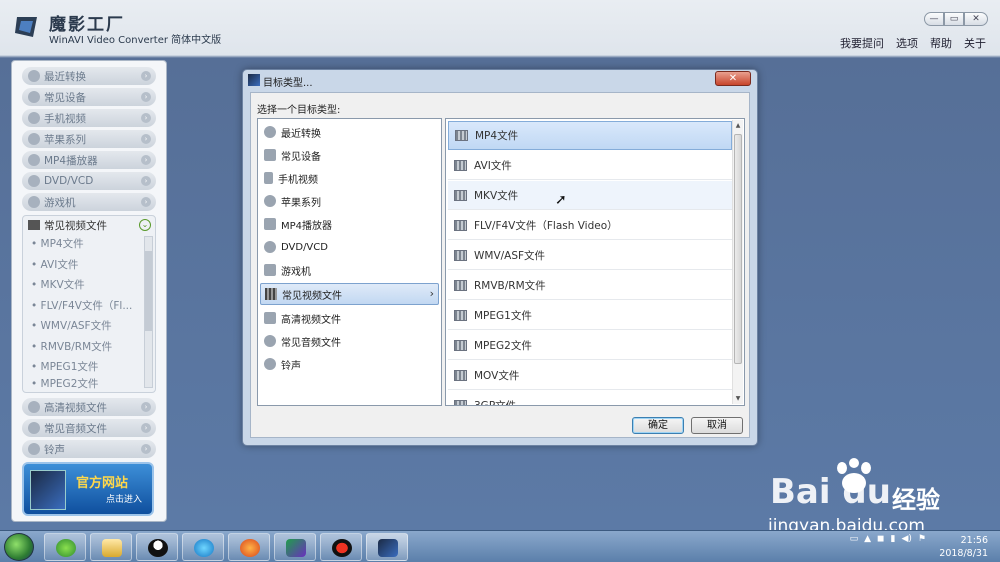 The height and width of the screenshot is (562, 1000). Describe the element at coordinates (867, 539) in the screenshot. I see `tray-expand-icon: ▲` at that location.